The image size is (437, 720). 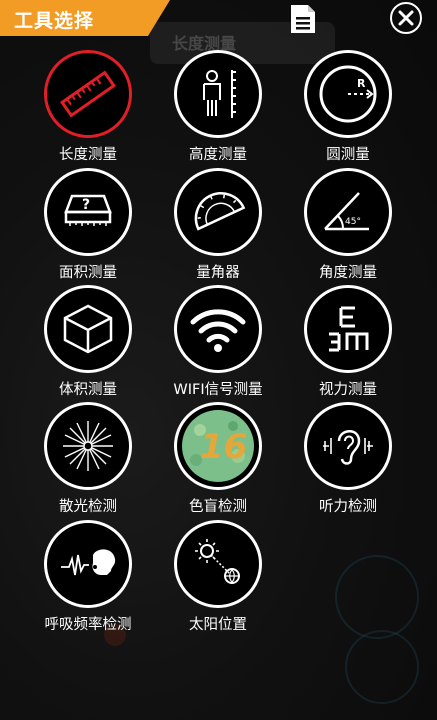 I want to click on eye-chart-icon, so click(x=349, y=329).